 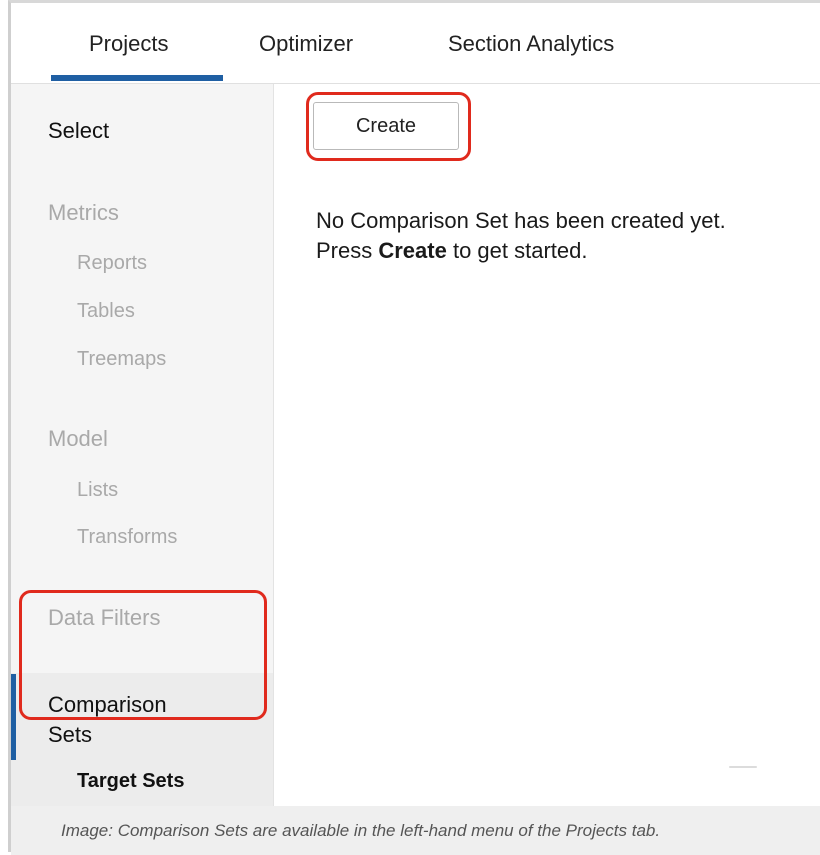 What do you see at coordinates (121, 359) in the screenshot?
I see `sidebar-item-treemaps: Treemaps` at bounding box center [121, 359].